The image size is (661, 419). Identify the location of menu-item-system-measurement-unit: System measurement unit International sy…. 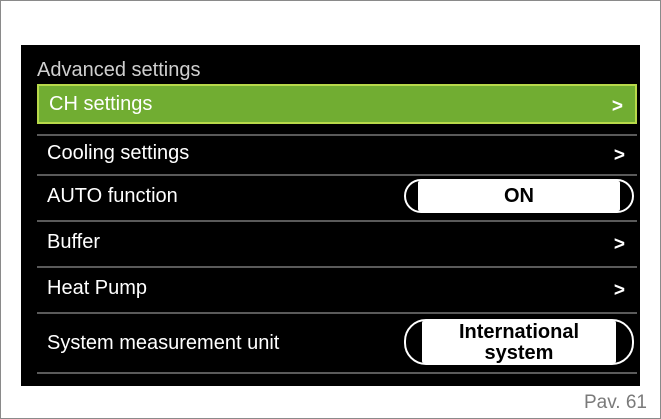
(337, 343).